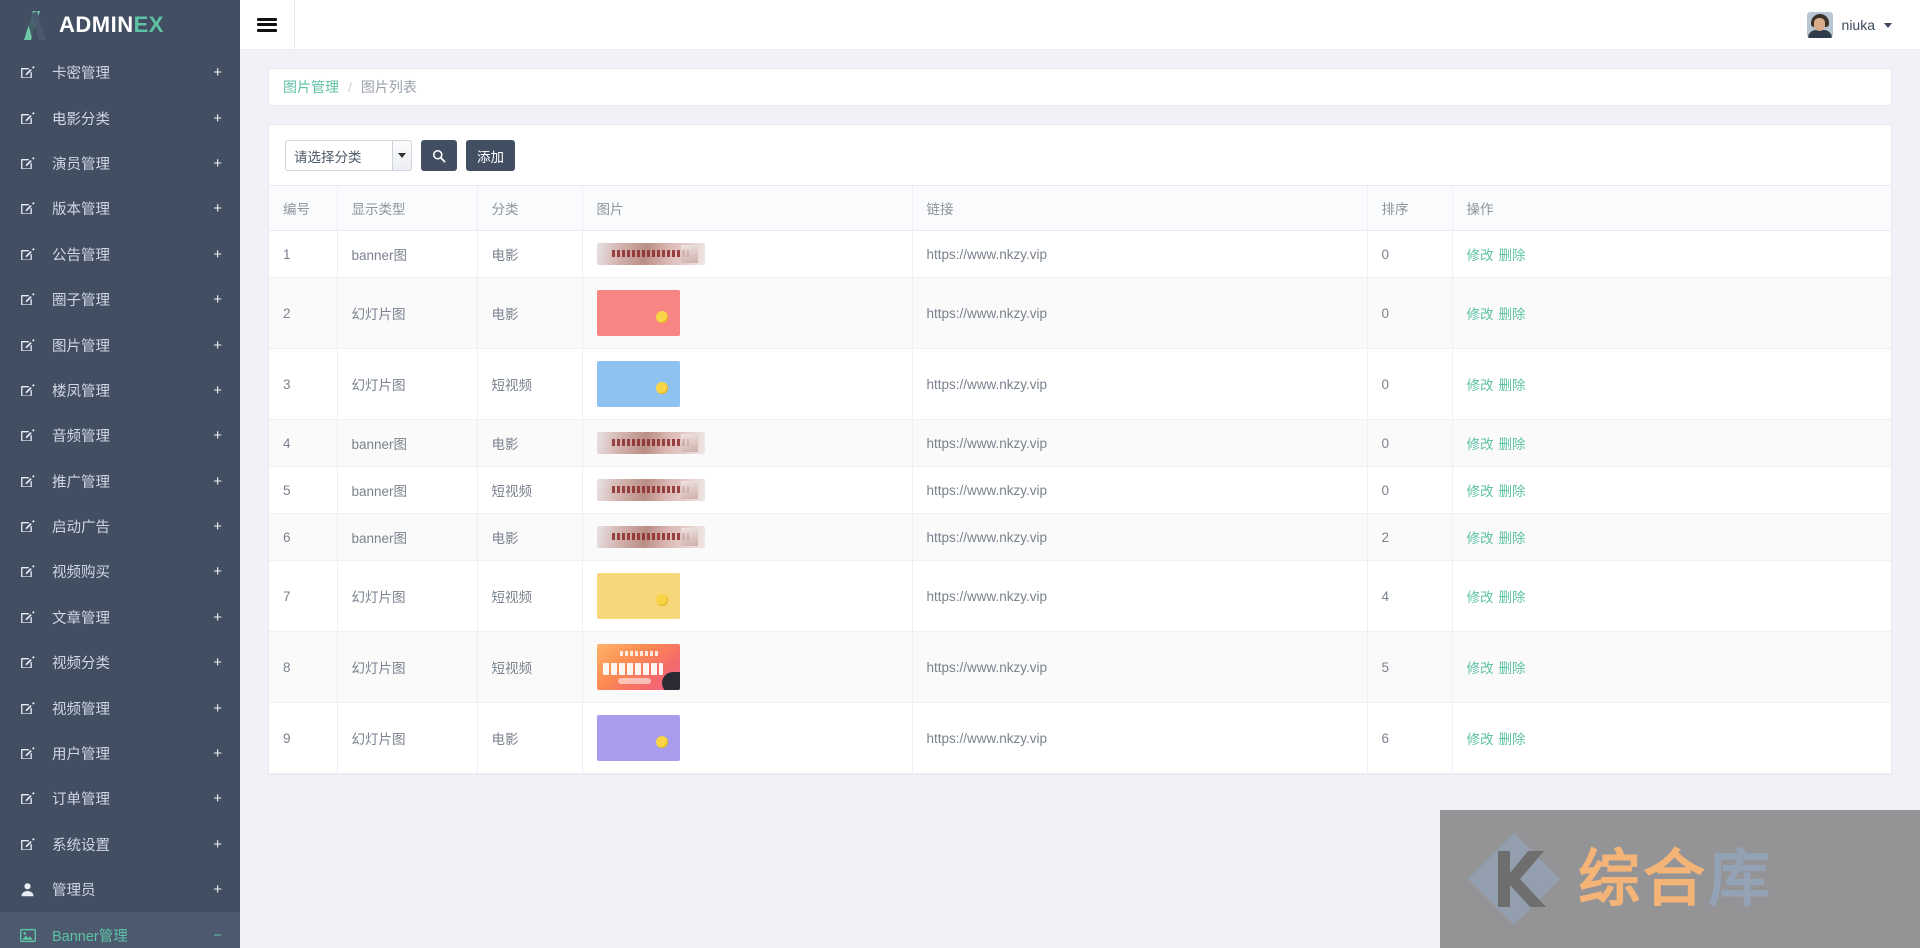 This screenshot has height=948, width=1920. What do you see at coordinates (490, 155) in the screenshot?
I see `add-button: 添加` at bounding box center [490, 155].